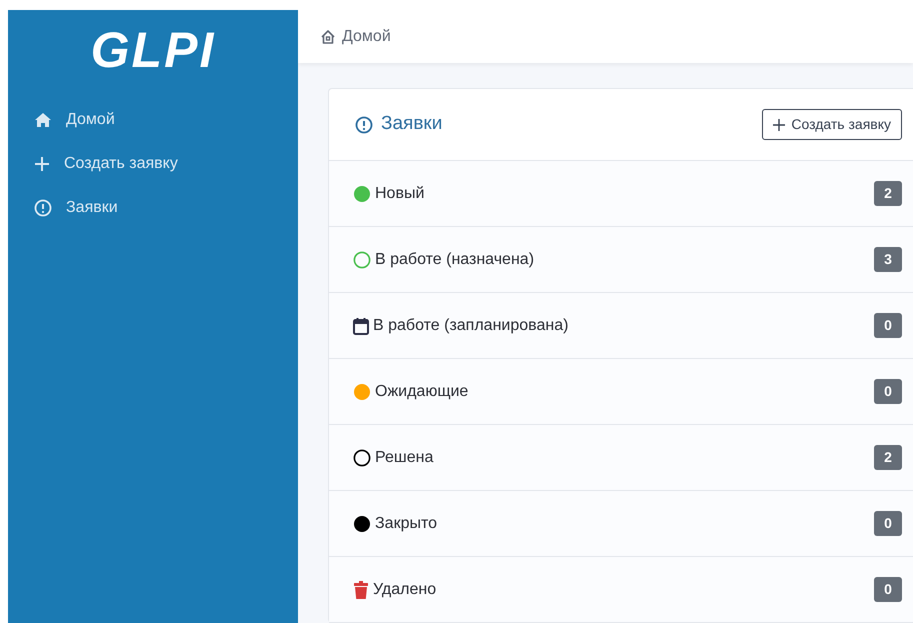 The height and width of the screenshot is (623, 913). Describe the element at coordinates (393, 458) in the screenshot. I see `status-link: Решена` at that location.